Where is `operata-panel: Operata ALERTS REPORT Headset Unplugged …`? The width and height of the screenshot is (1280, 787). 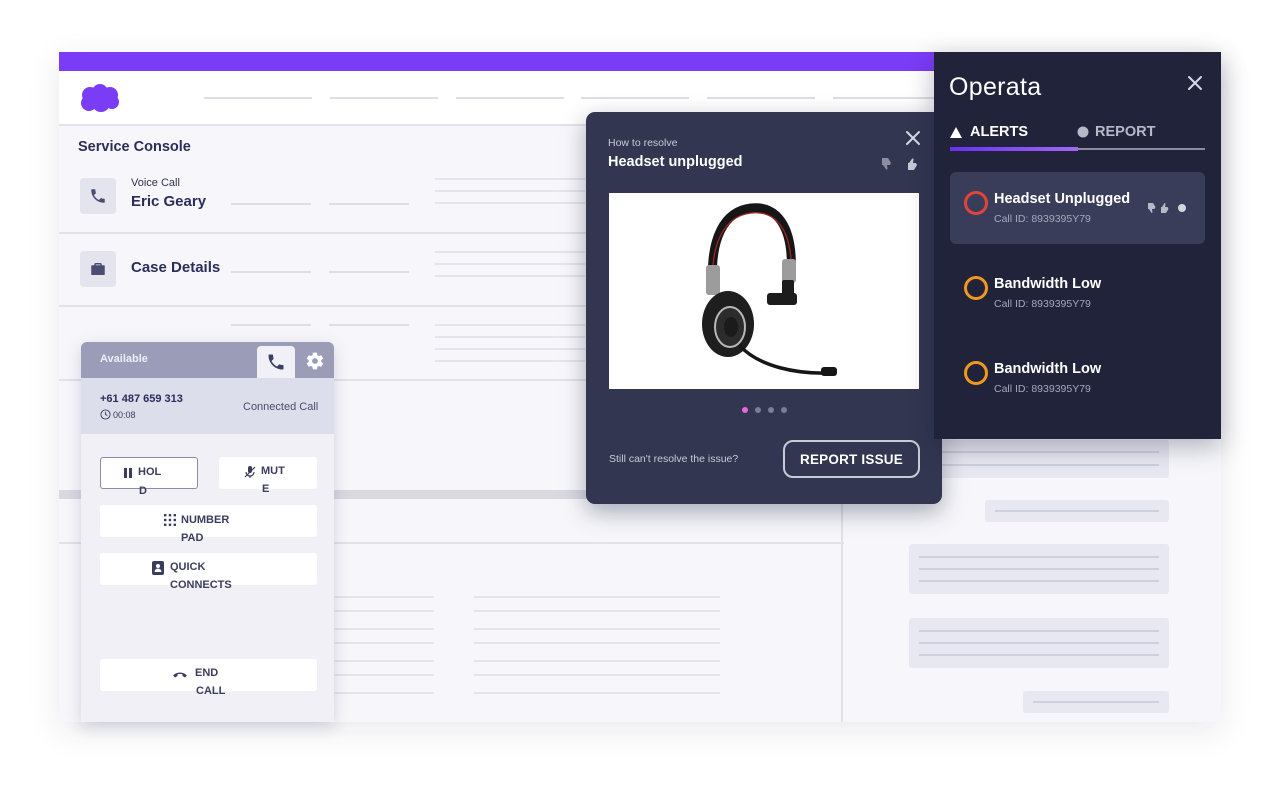 operata-panel: Operata ALERTS REPORT Headset Unplugged … is located at coordinates (1077, 245).